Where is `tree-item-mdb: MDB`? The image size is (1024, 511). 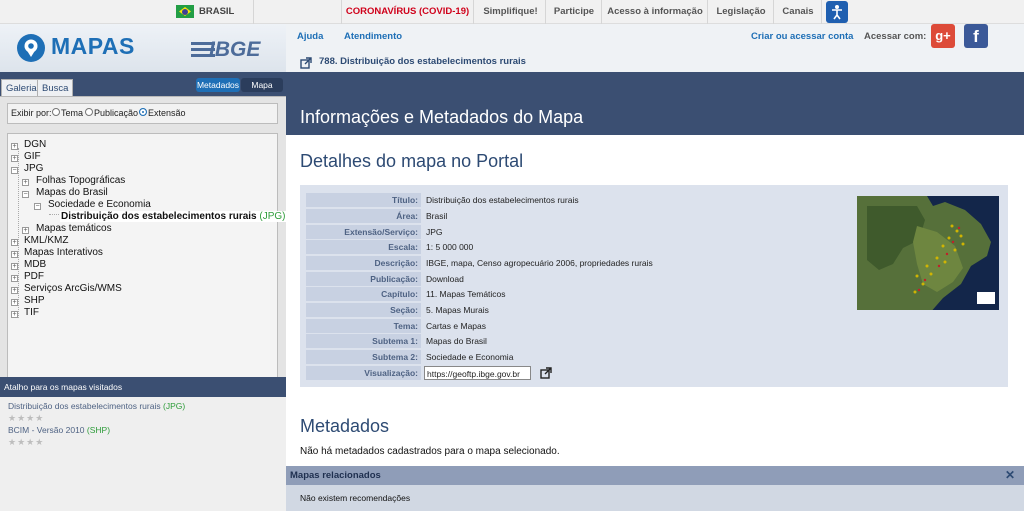 tree-item-mdb: MDB is located at coordinates (35, 264).